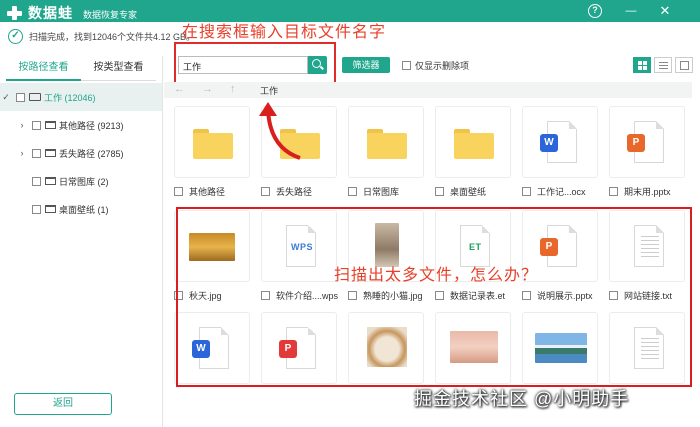 The image size is (700, 427). I want to click on tree-item-wallpaper: 桌面壁纸 (1), so click(81, 209).